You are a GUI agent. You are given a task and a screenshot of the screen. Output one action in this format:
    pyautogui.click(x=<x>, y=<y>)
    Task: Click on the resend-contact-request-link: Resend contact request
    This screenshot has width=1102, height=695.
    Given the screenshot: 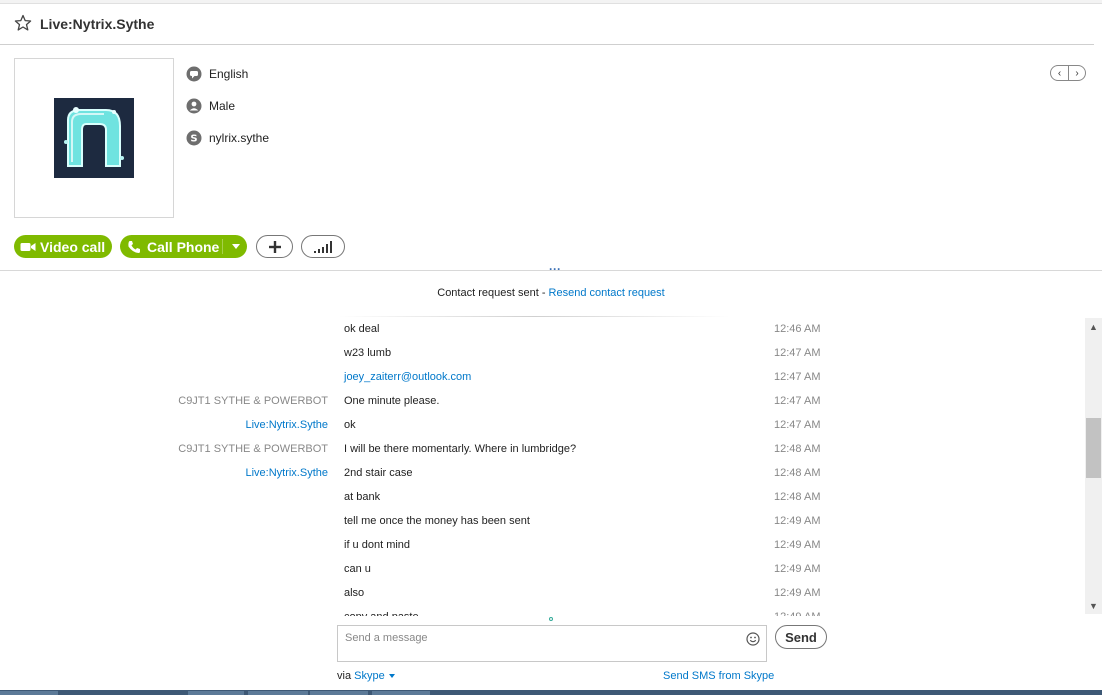 What is the action you would take?
    pyautogui.click(x=607, y=293)
    